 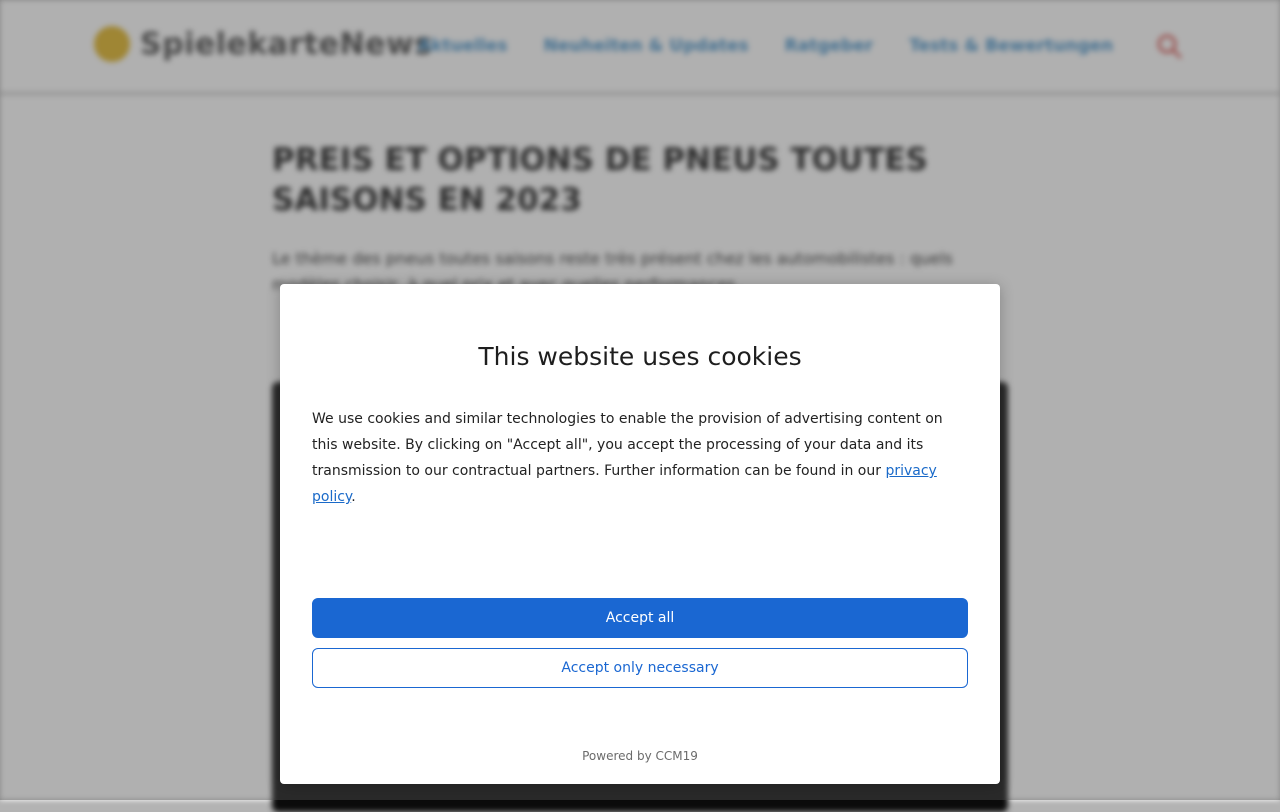 I want to click on accept-necessary-button: Accept only necessary, so click(x=640, y=668).